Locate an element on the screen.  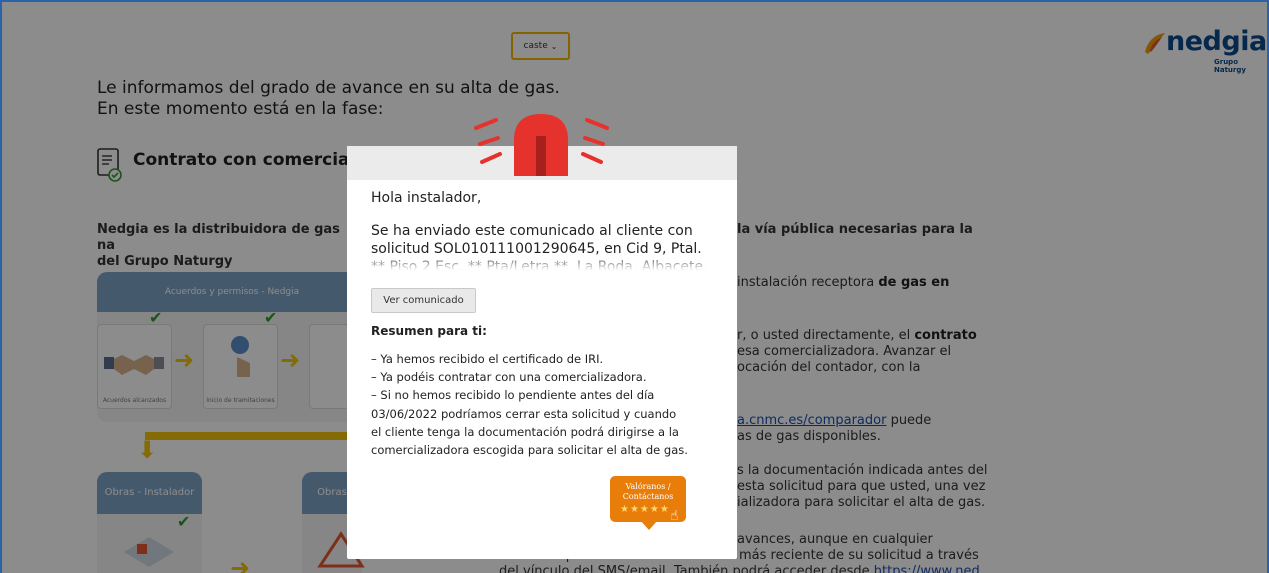
message-fade is located at coordinates (543, 267).